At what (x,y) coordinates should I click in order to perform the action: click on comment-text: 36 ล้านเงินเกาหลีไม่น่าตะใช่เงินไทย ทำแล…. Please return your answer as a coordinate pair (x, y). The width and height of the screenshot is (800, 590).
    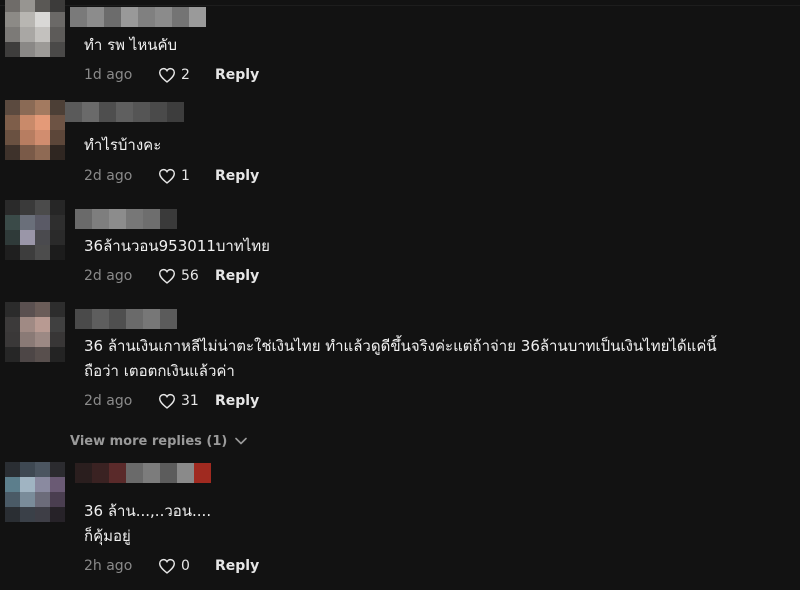
    Looking at the image, I should click on (400, 359).